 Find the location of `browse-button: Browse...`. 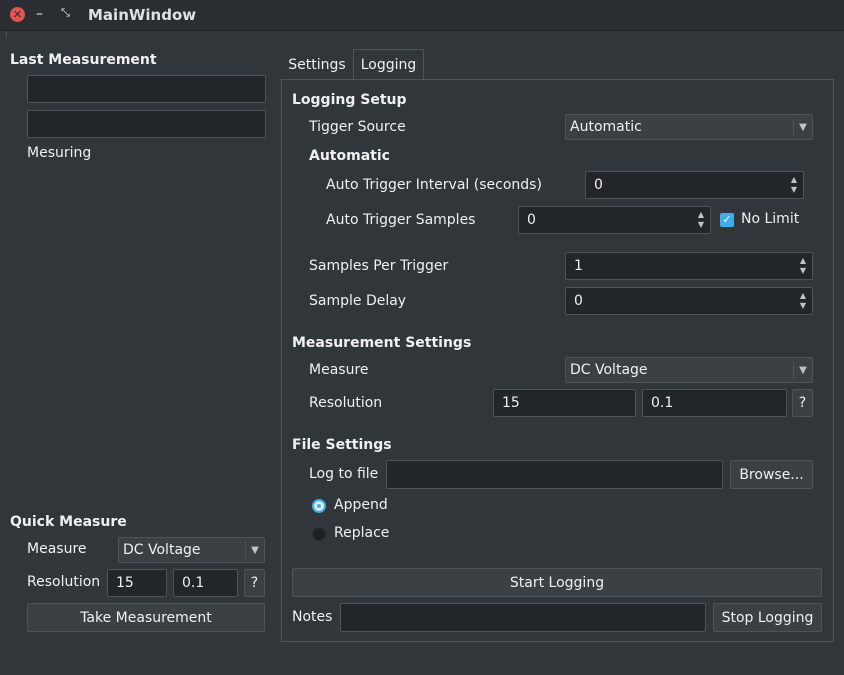

browse-button: Browse... is located at coordinates (771, 474).